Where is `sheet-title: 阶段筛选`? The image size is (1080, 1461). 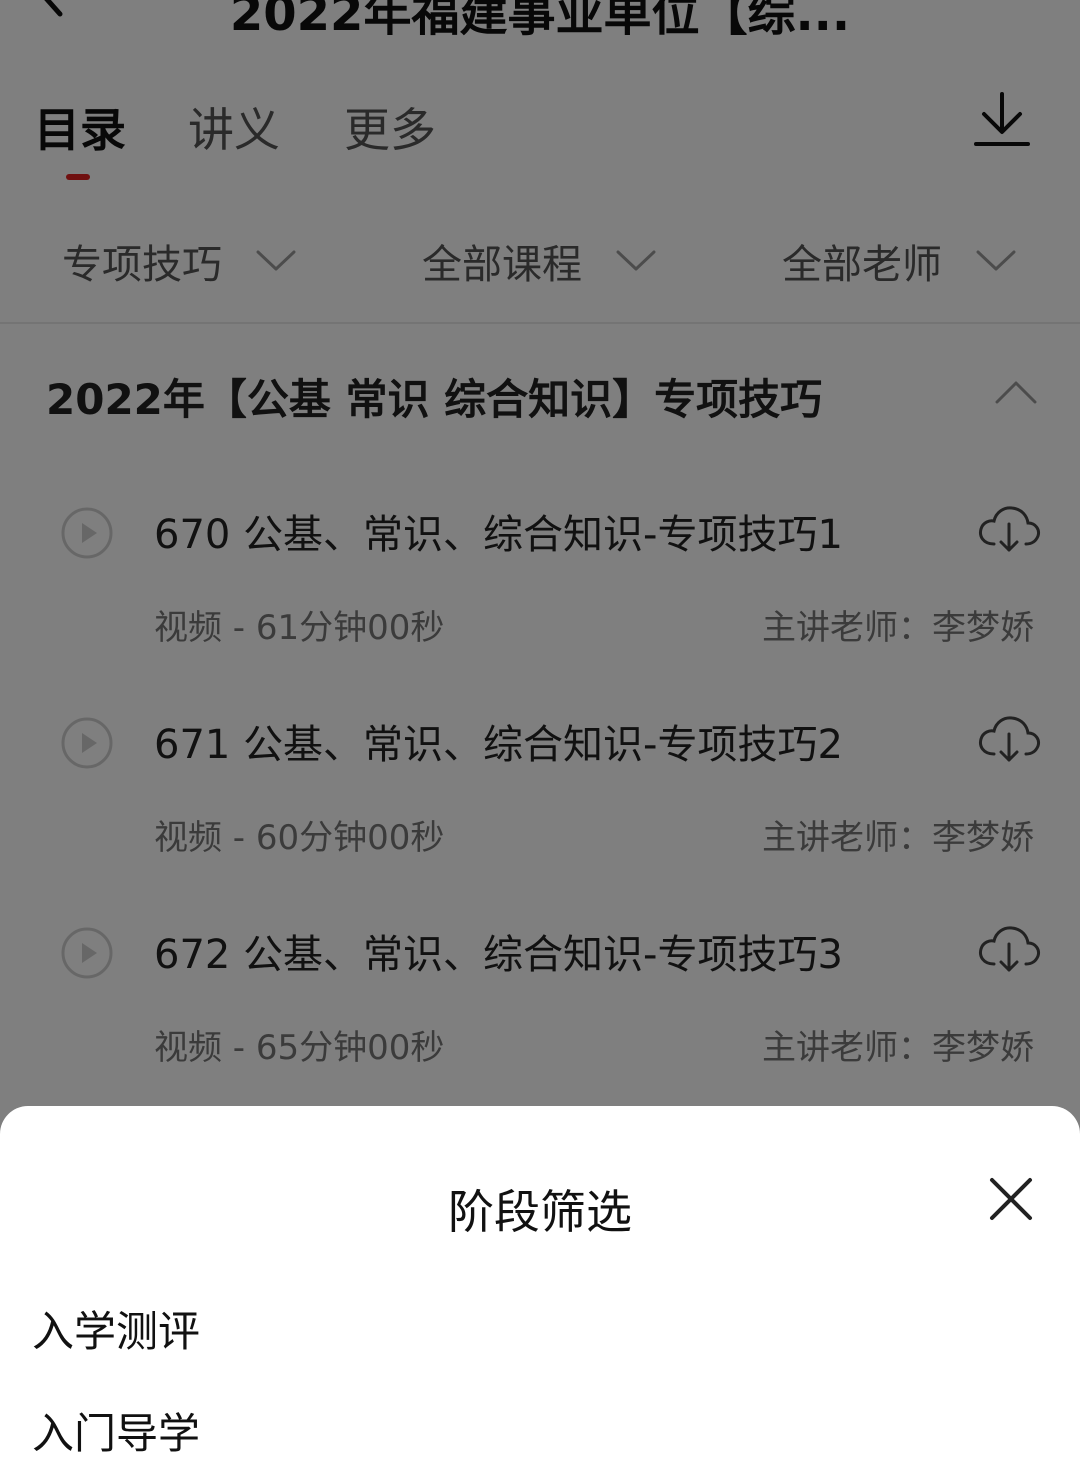 sheet-title: 阶段筛选 is located at coordinates (540, 1212).